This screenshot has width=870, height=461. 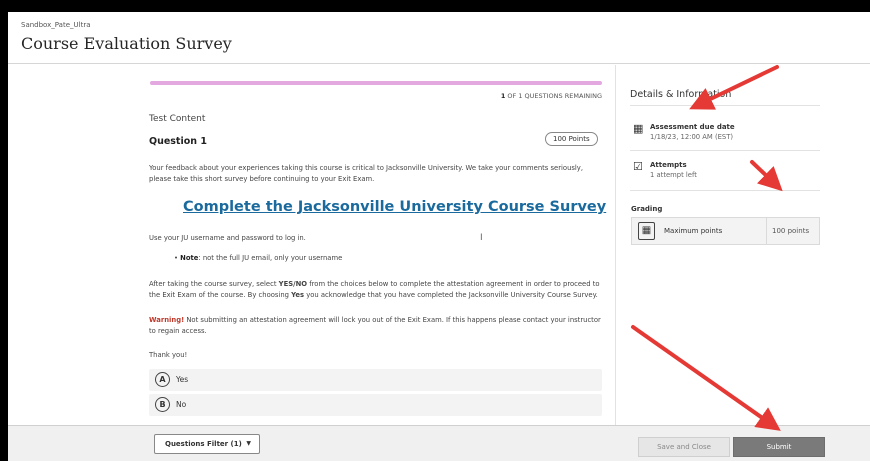 What do you see at coordinates (681, 94) in the screenshot?
I see `details-title: Details & Information` at bounding box center [681, 94].